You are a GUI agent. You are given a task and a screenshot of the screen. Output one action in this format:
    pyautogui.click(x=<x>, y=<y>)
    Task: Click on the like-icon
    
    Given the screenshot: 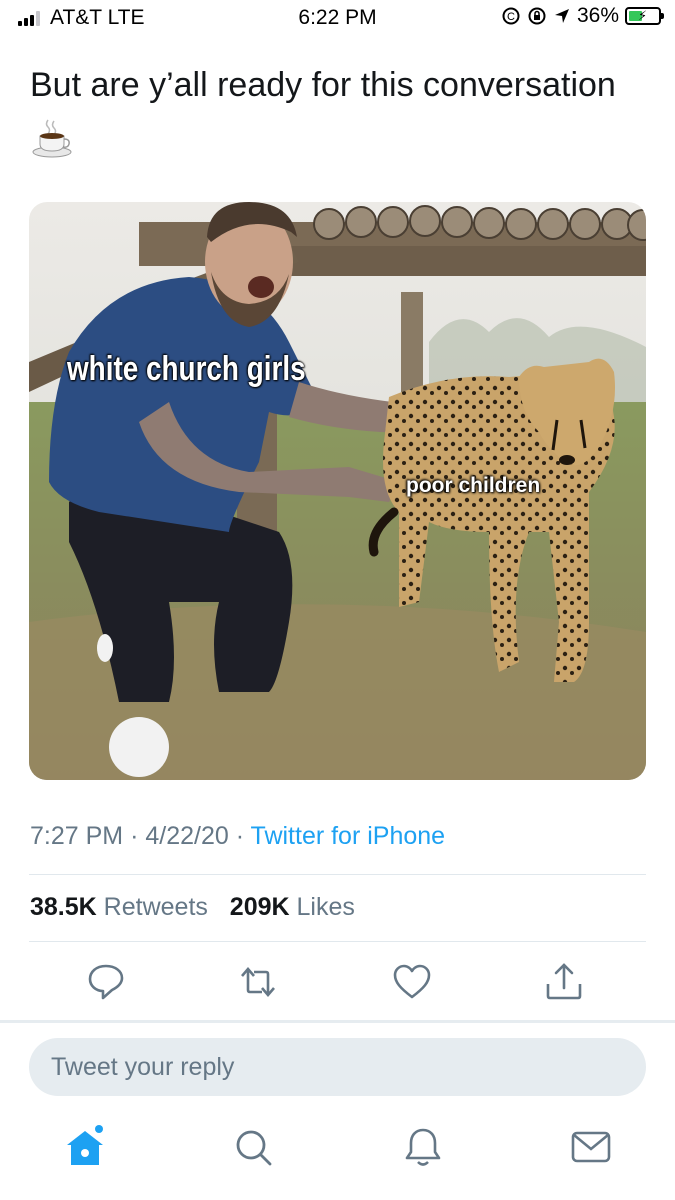 What is the action you would take?
    pyautogui.click(x=412, y=982)
    